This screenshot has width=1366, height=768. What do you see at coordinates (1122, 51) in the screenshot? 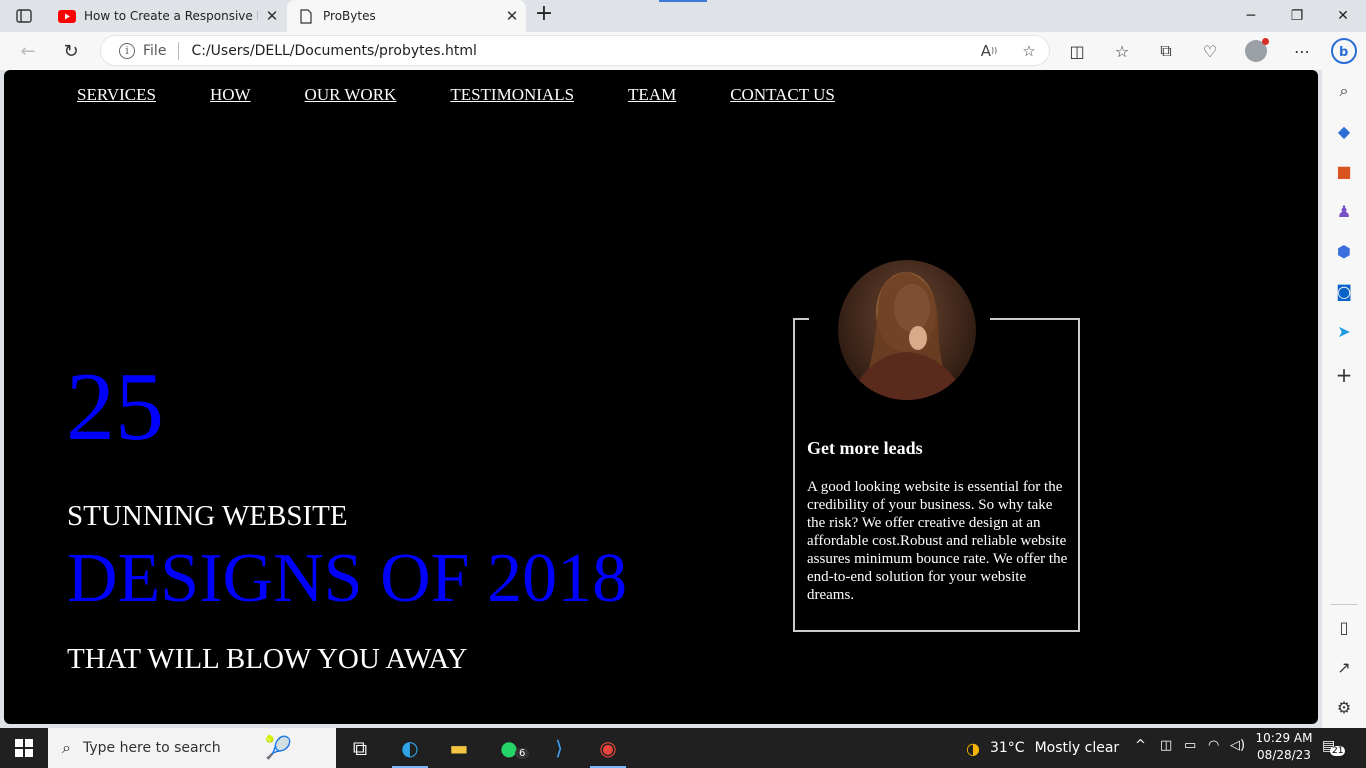
I see `favorites-icon: ☆` at bounding box center [1122, 51].